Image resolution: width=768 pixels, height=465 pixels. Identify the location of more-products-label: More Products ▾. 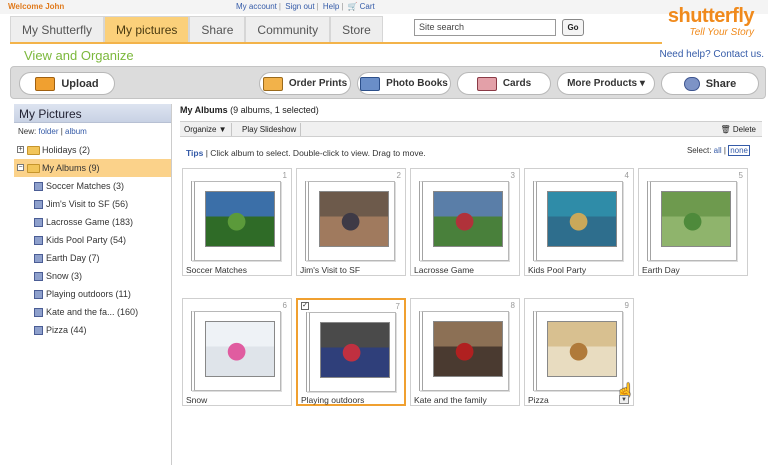
(606, 83).